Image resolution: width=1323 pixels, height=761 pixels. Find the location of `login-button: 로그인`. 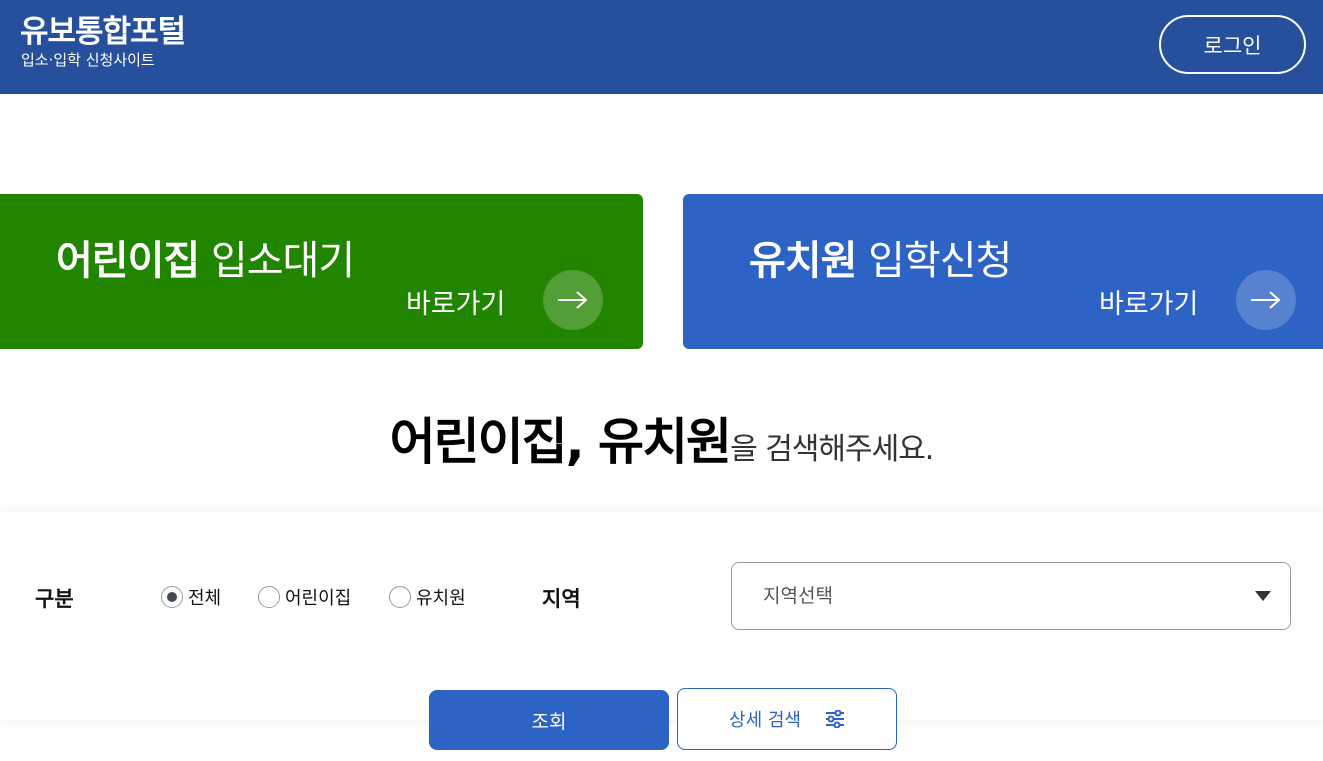

login-button: 로그인 is located at coordinates (1232, 44).